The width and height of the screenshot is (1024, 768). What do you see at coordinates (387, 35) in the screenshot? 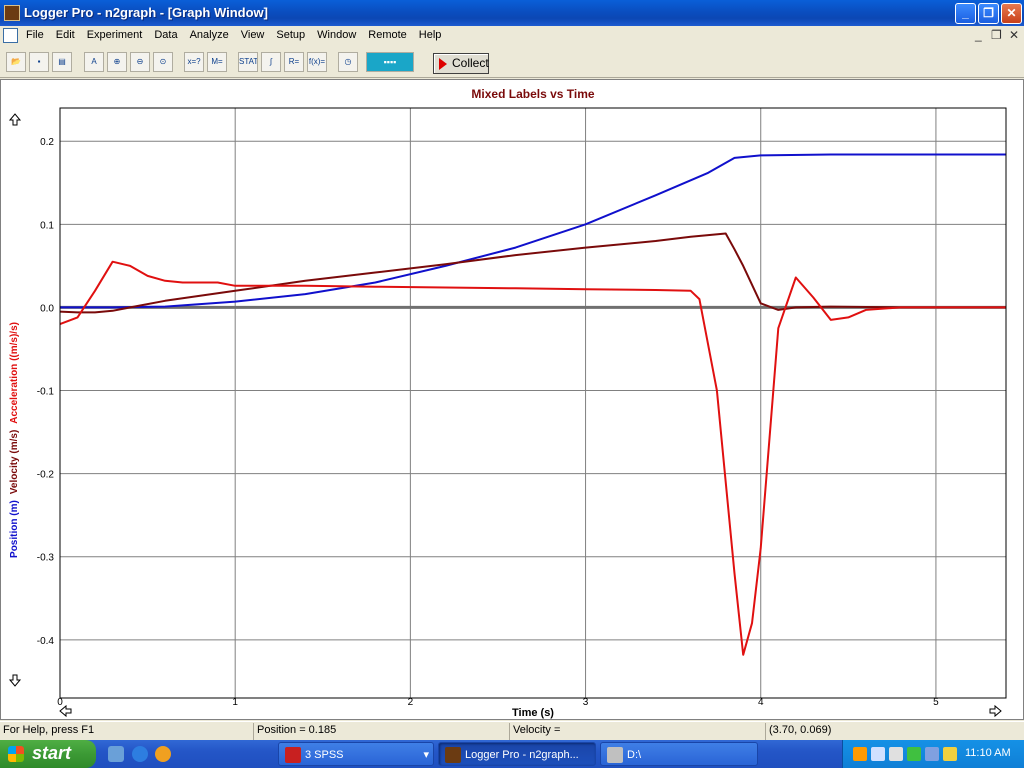
I see `menu-remote: Remote` at bounding box center [387, 35].